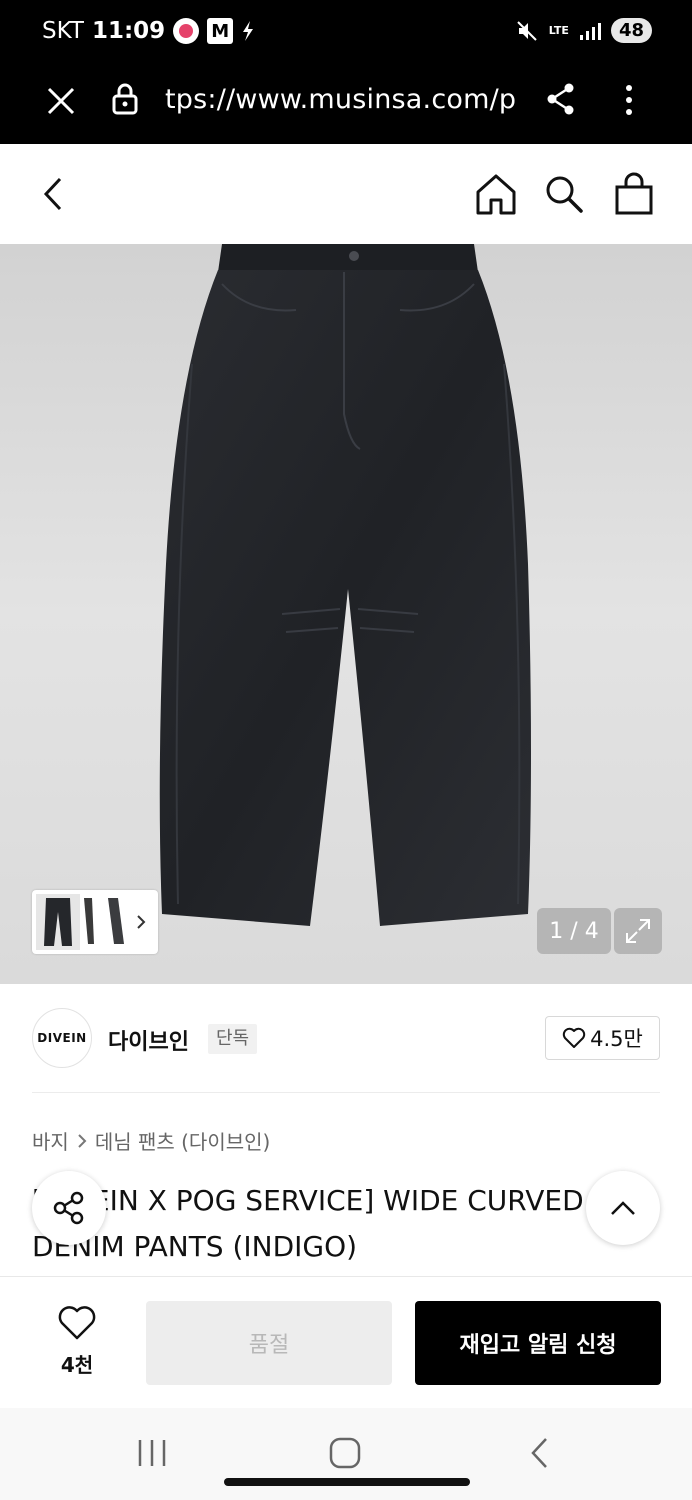 The height and width of the screenshot is (1500, 692). I want to click on thumbnail-strip, so click(95, 922).